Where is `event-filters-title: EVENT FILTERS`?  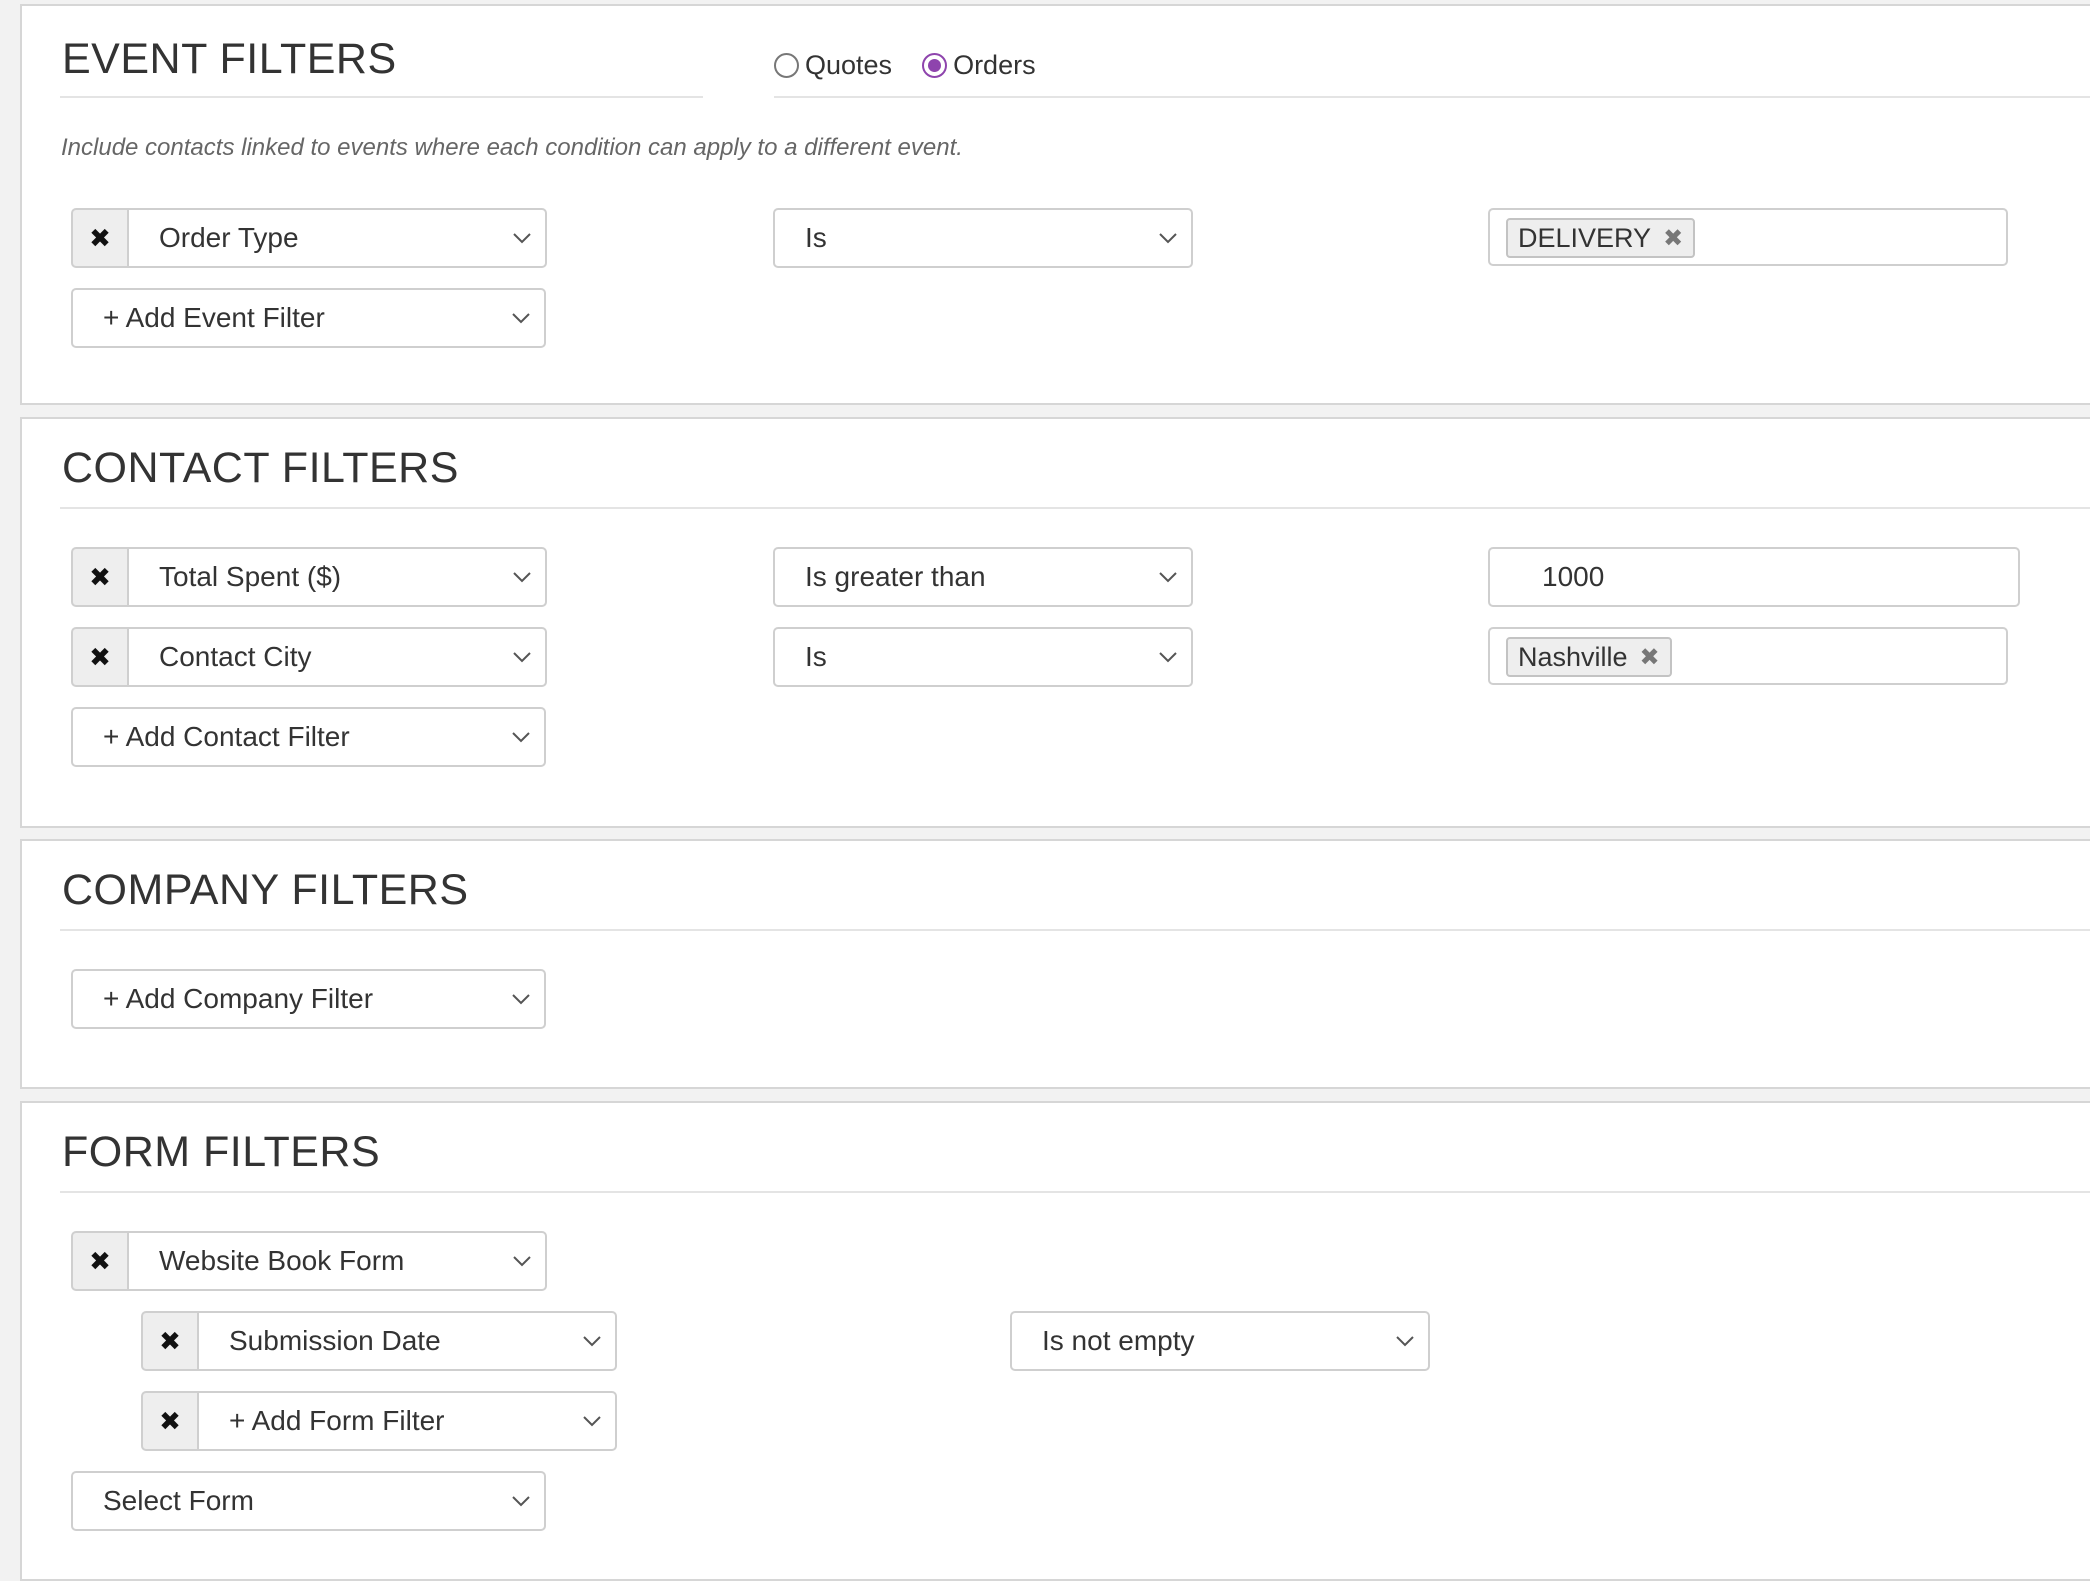
event-filters-title: EVENT FILTERS is located at coordinates (229, 59).